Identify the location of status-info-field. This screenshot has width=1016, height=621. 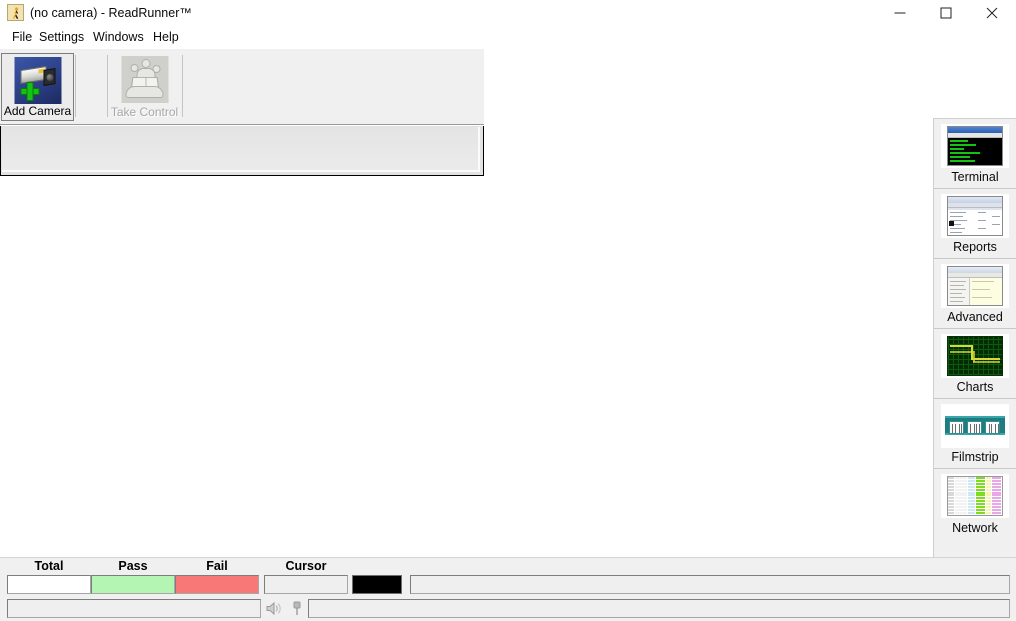
(659, 608).